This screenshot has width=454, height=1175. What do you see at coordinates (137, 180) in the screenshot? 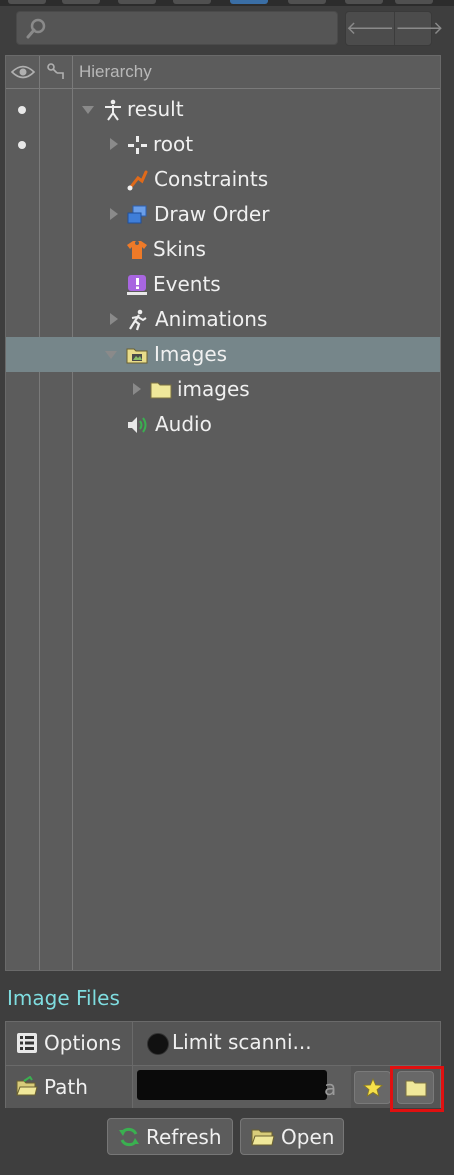
I see `constraints-icon` at bounding box center [137, 180].